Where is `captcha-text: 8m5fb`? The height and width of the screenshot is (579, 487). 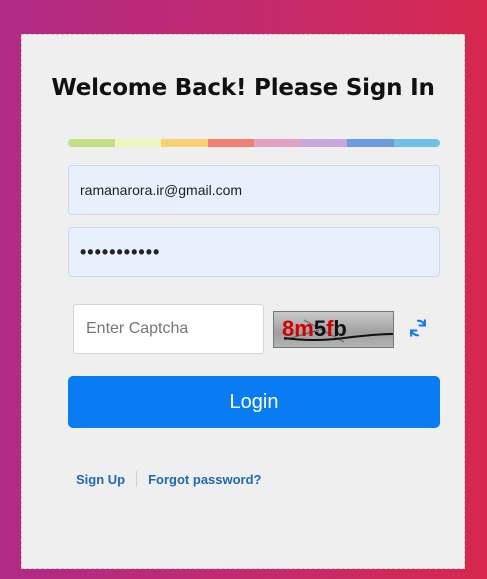
captcha-text: 8m5fb is located at coordinates (314, 328).